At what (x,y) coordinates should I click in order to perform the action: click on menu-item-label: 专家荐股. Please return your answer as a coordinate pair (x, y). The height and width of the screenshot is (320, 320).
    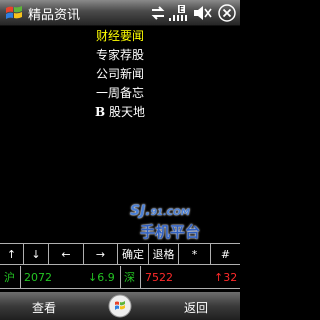
    Looking at the image, I should click on (119, 55).